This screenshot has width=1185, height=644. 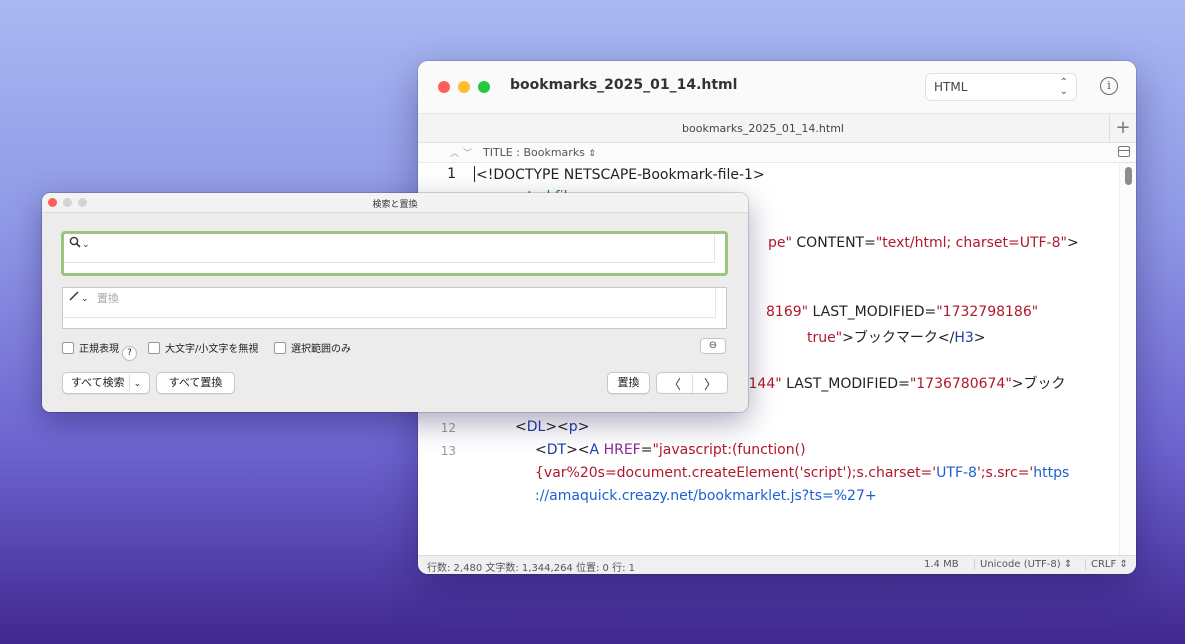 What do you see at coordinates (536, 427) in the screenshot?
I see `code-token: DL` at bounding box center [536, 427].